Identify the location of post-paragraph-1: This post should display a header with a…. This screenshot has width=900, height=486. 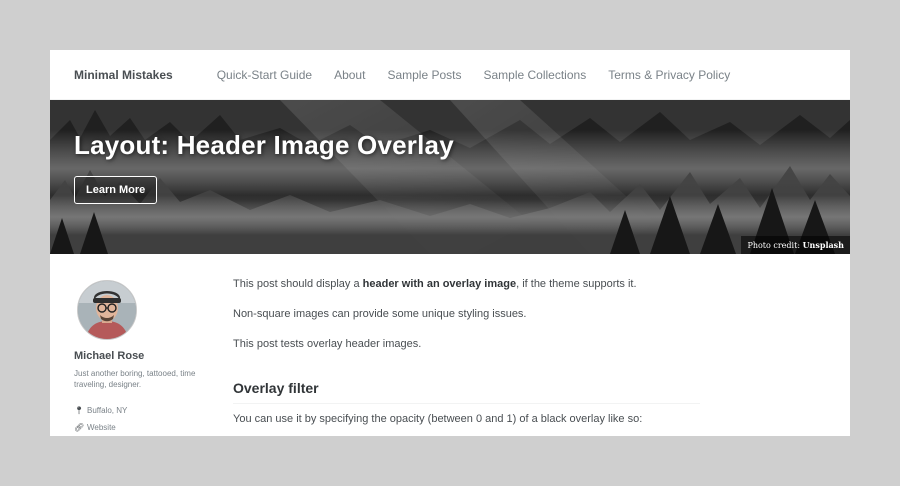
(435, 284).